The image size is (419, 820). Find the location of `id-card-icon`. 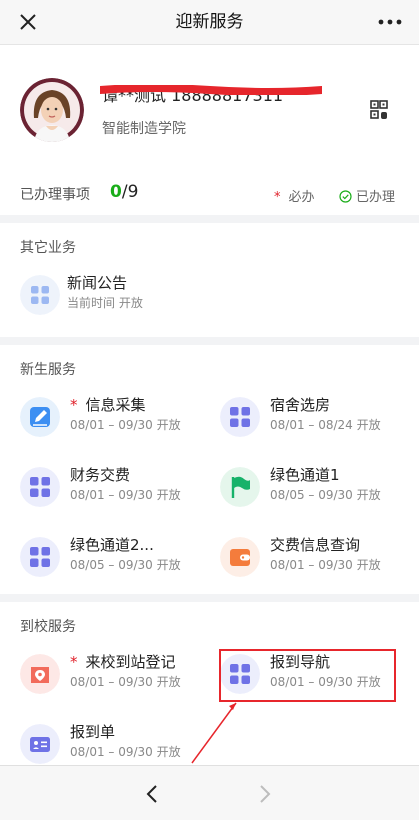

id-card-icon is located at coordinates (40, 744).